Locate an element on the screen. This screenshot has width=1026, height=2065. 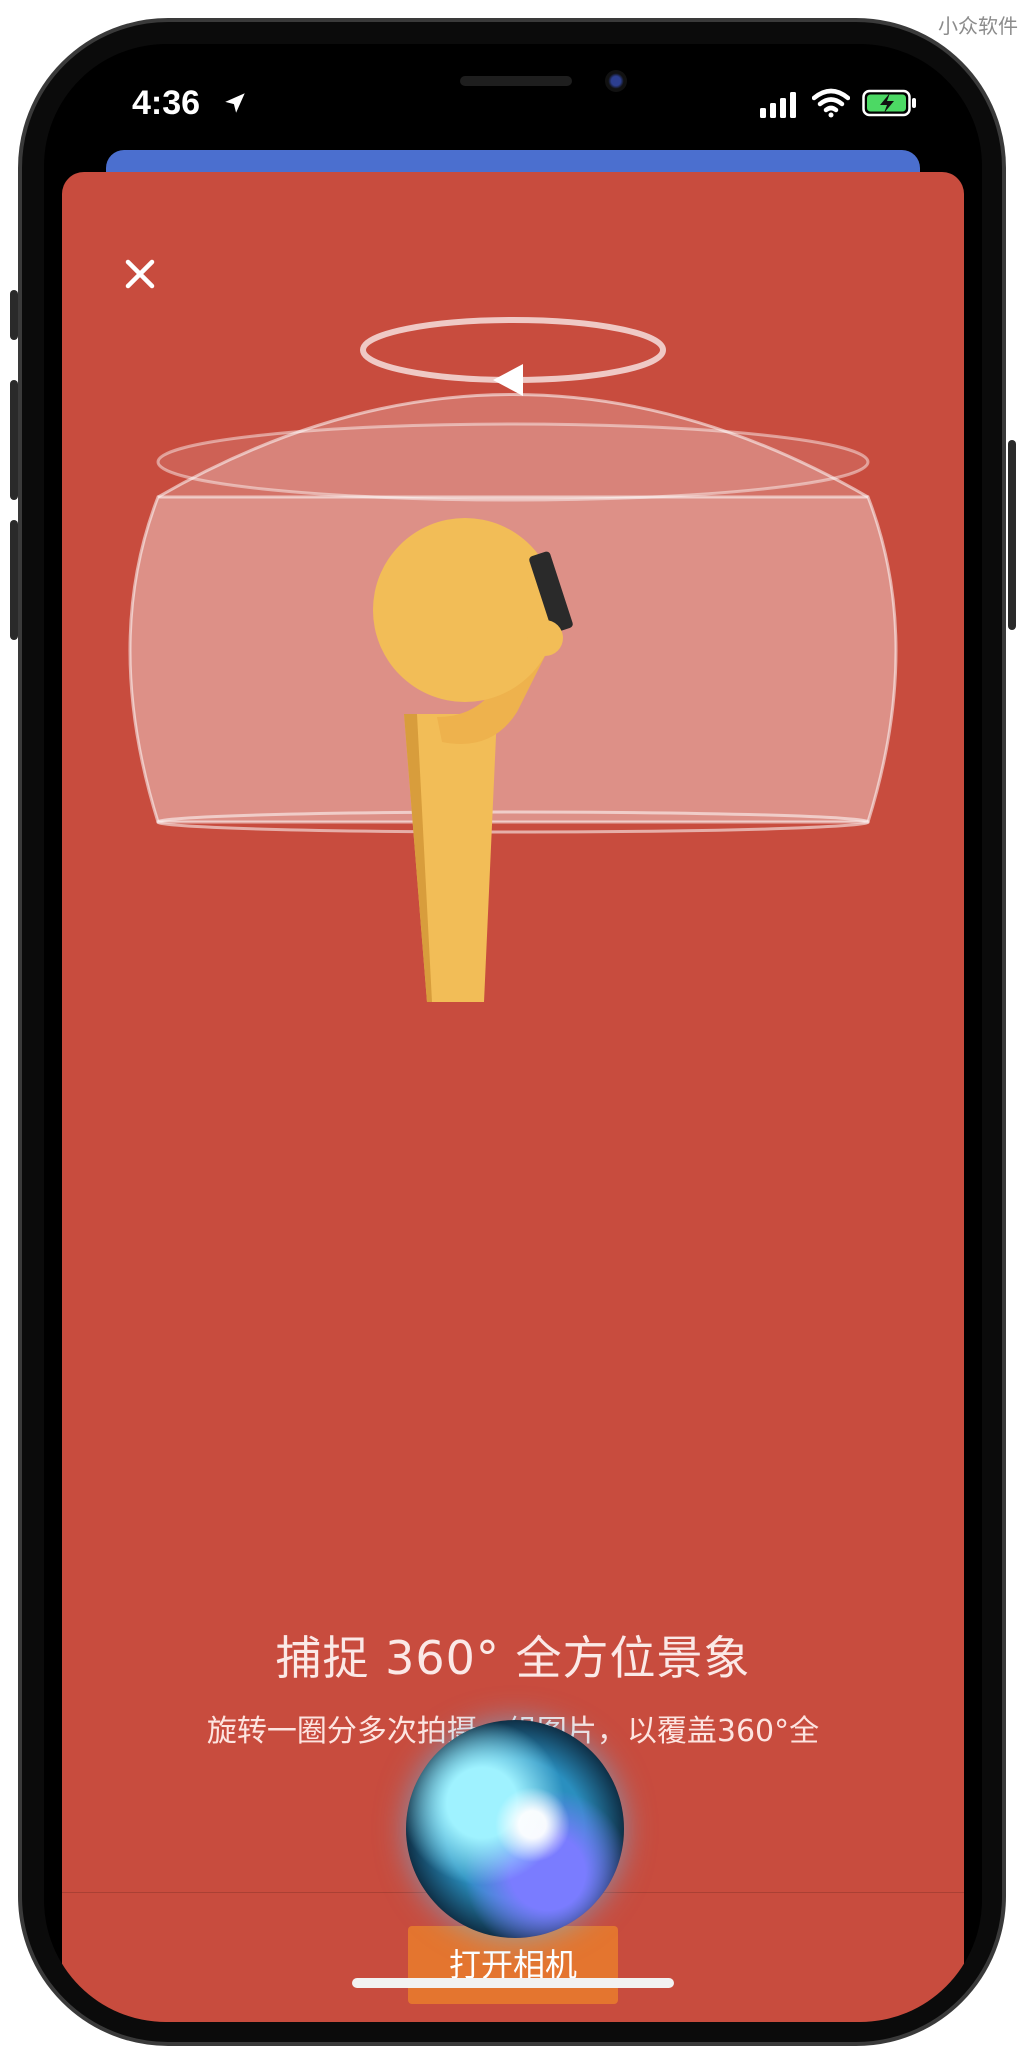
phone-power-button is located at coordinates (1012, 535).